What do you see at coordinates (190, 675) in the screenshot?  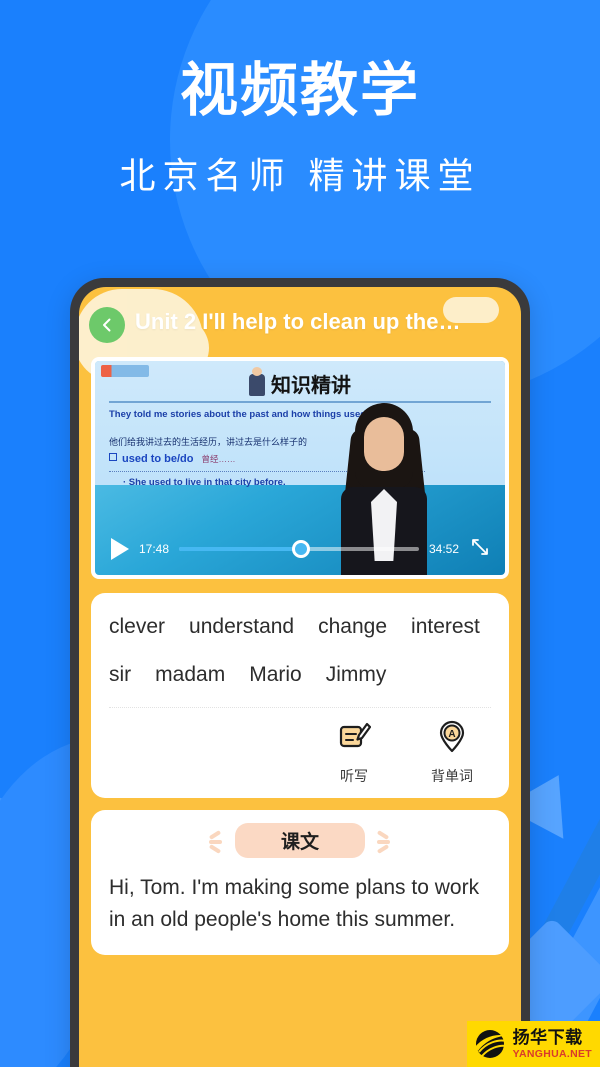 I see `word-item: madam` at bounding box center [190, 675].